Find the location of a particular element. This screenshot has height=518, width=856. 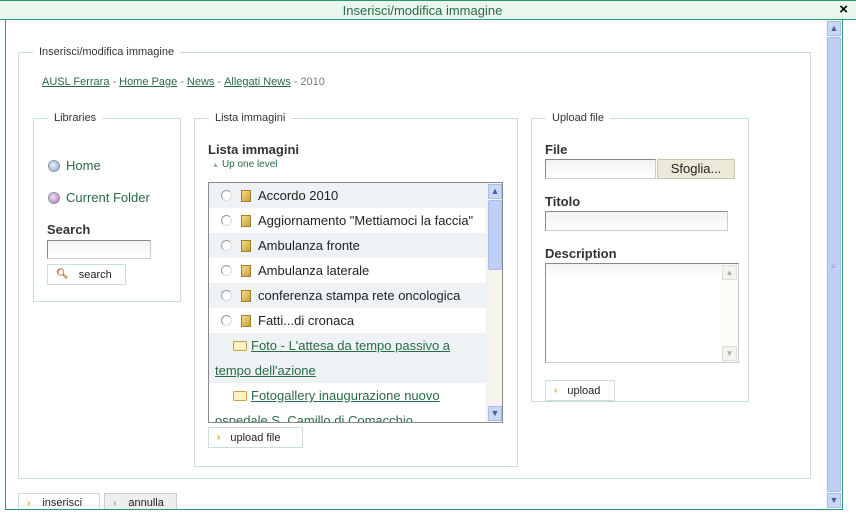

title-input is located at coordinates (636, 221).